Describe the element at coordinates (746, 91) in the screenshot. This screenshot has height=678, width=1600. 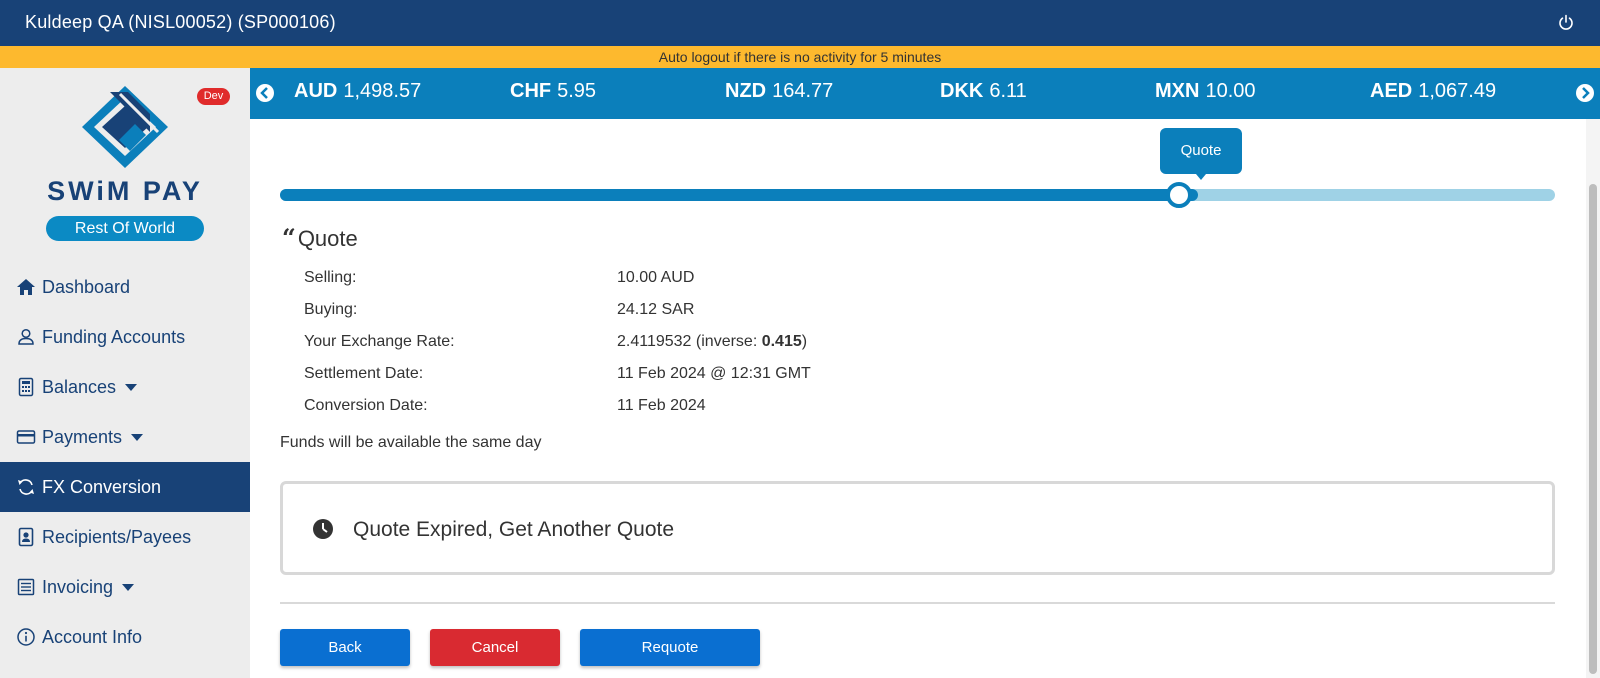
I see `currency-code: NZD` at that location.